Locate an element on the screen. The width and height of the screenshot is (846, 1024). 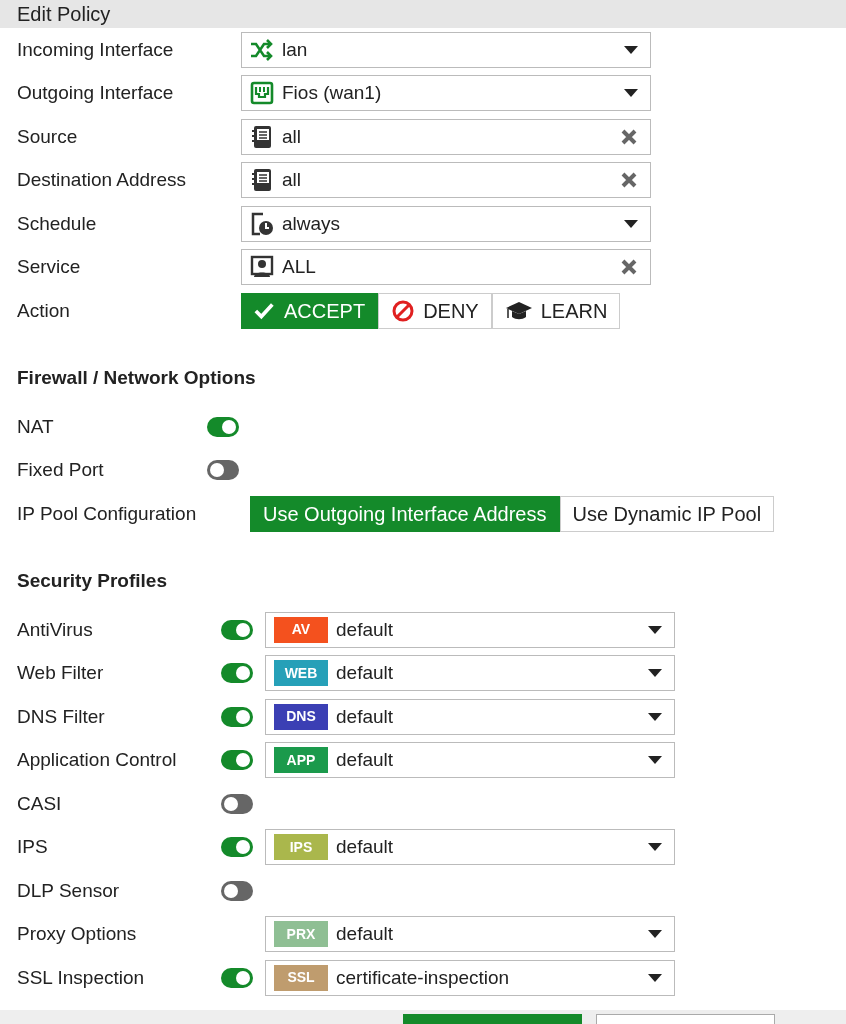
select-field: PRX default is located at coordinates (470, 934).